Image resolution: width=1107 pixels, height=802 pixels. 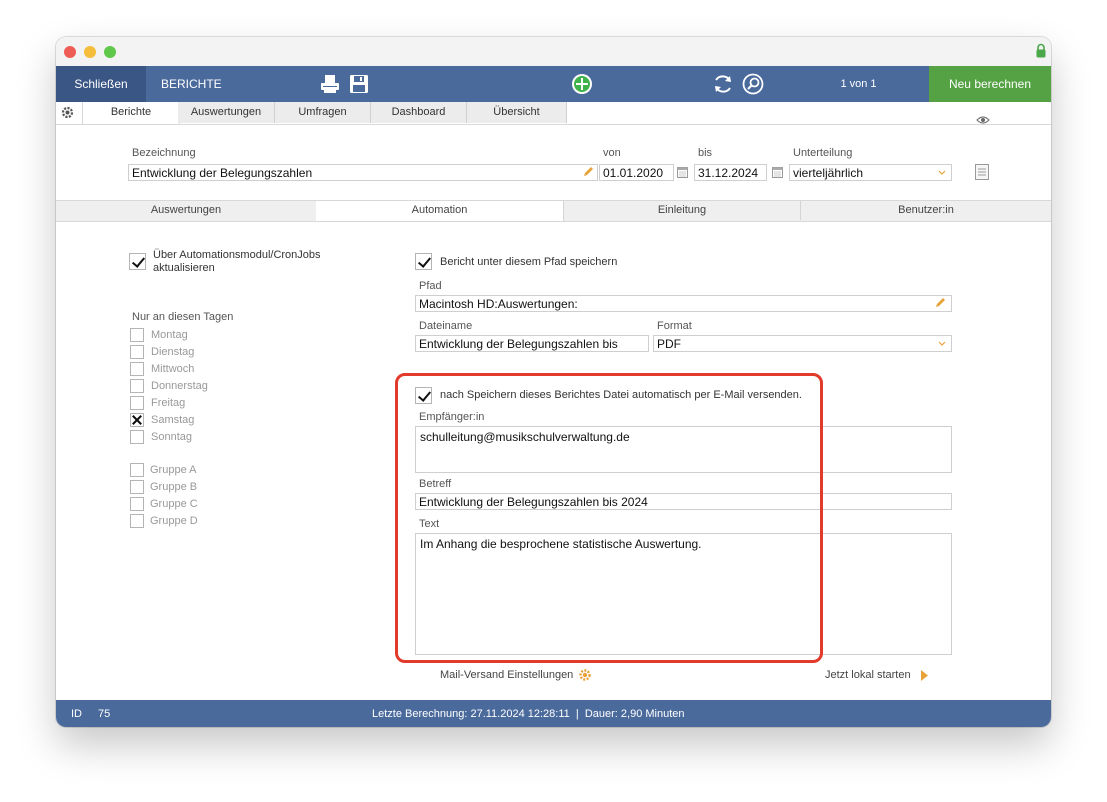 I want to click on id-label: ID, so click(x=76, y=714).